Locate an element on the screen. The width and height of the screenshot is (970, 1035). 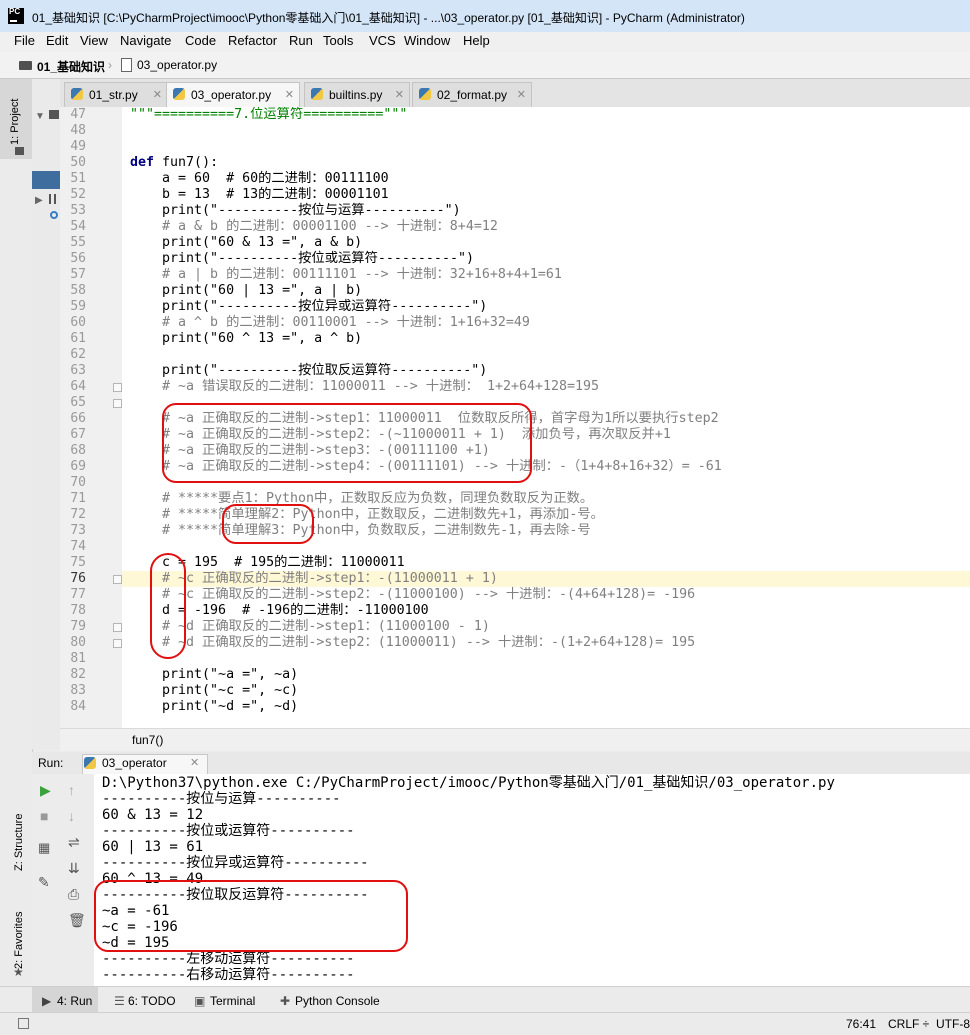
menu-tools: Tools is located at coordinates (338, 40).